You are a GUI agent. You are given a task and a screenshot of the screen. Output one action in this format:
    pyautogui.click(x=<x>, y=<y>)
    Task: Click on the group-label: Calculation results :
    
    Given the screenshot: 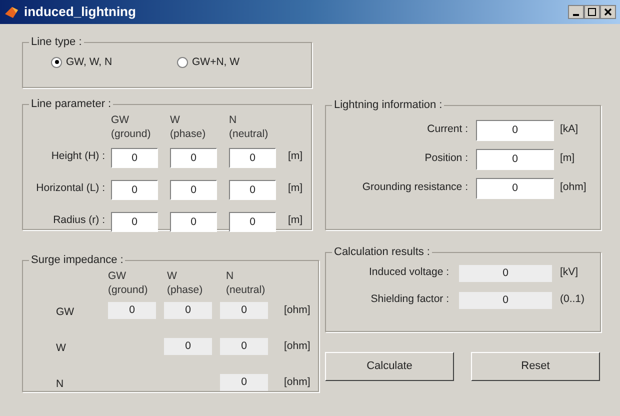 What is the action you would take?
    pyautogui.click(x=382, y=252)
    